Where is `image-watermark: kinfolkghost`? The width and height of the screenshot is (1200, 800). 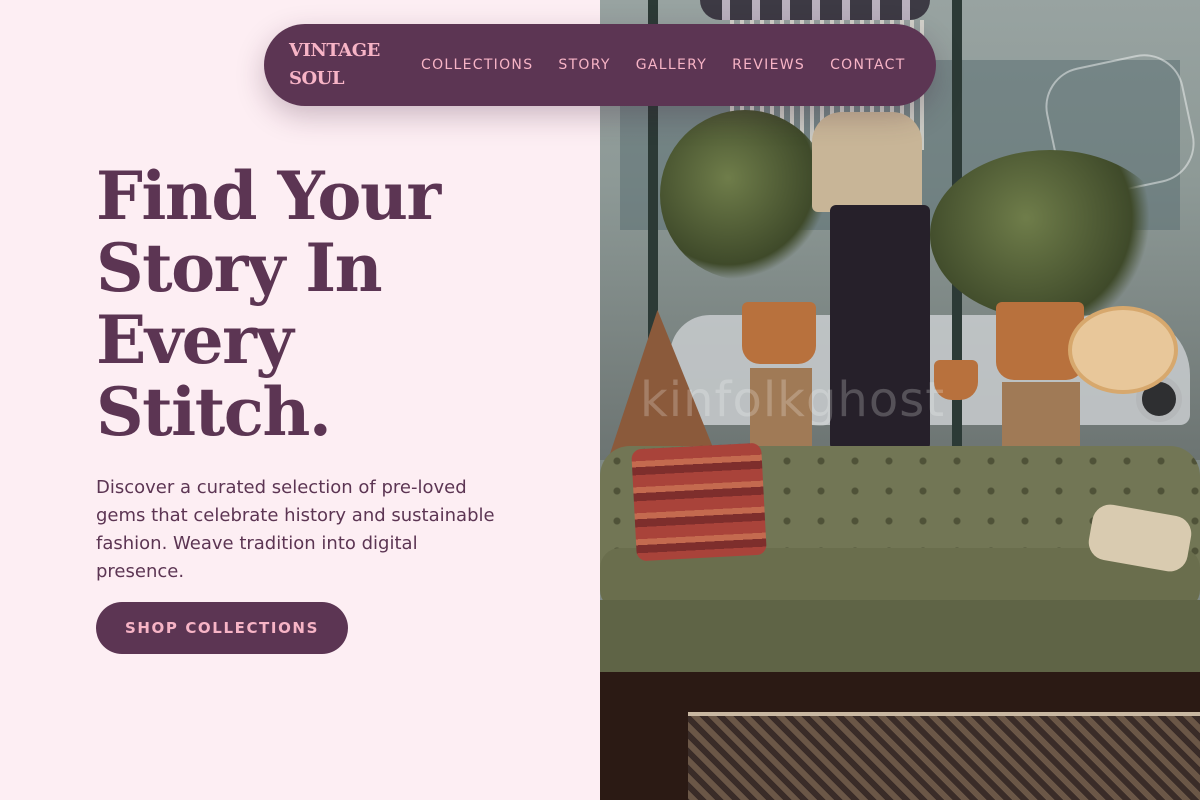
image-watermark: kinfolkghost is located at coordinates (793, 400).